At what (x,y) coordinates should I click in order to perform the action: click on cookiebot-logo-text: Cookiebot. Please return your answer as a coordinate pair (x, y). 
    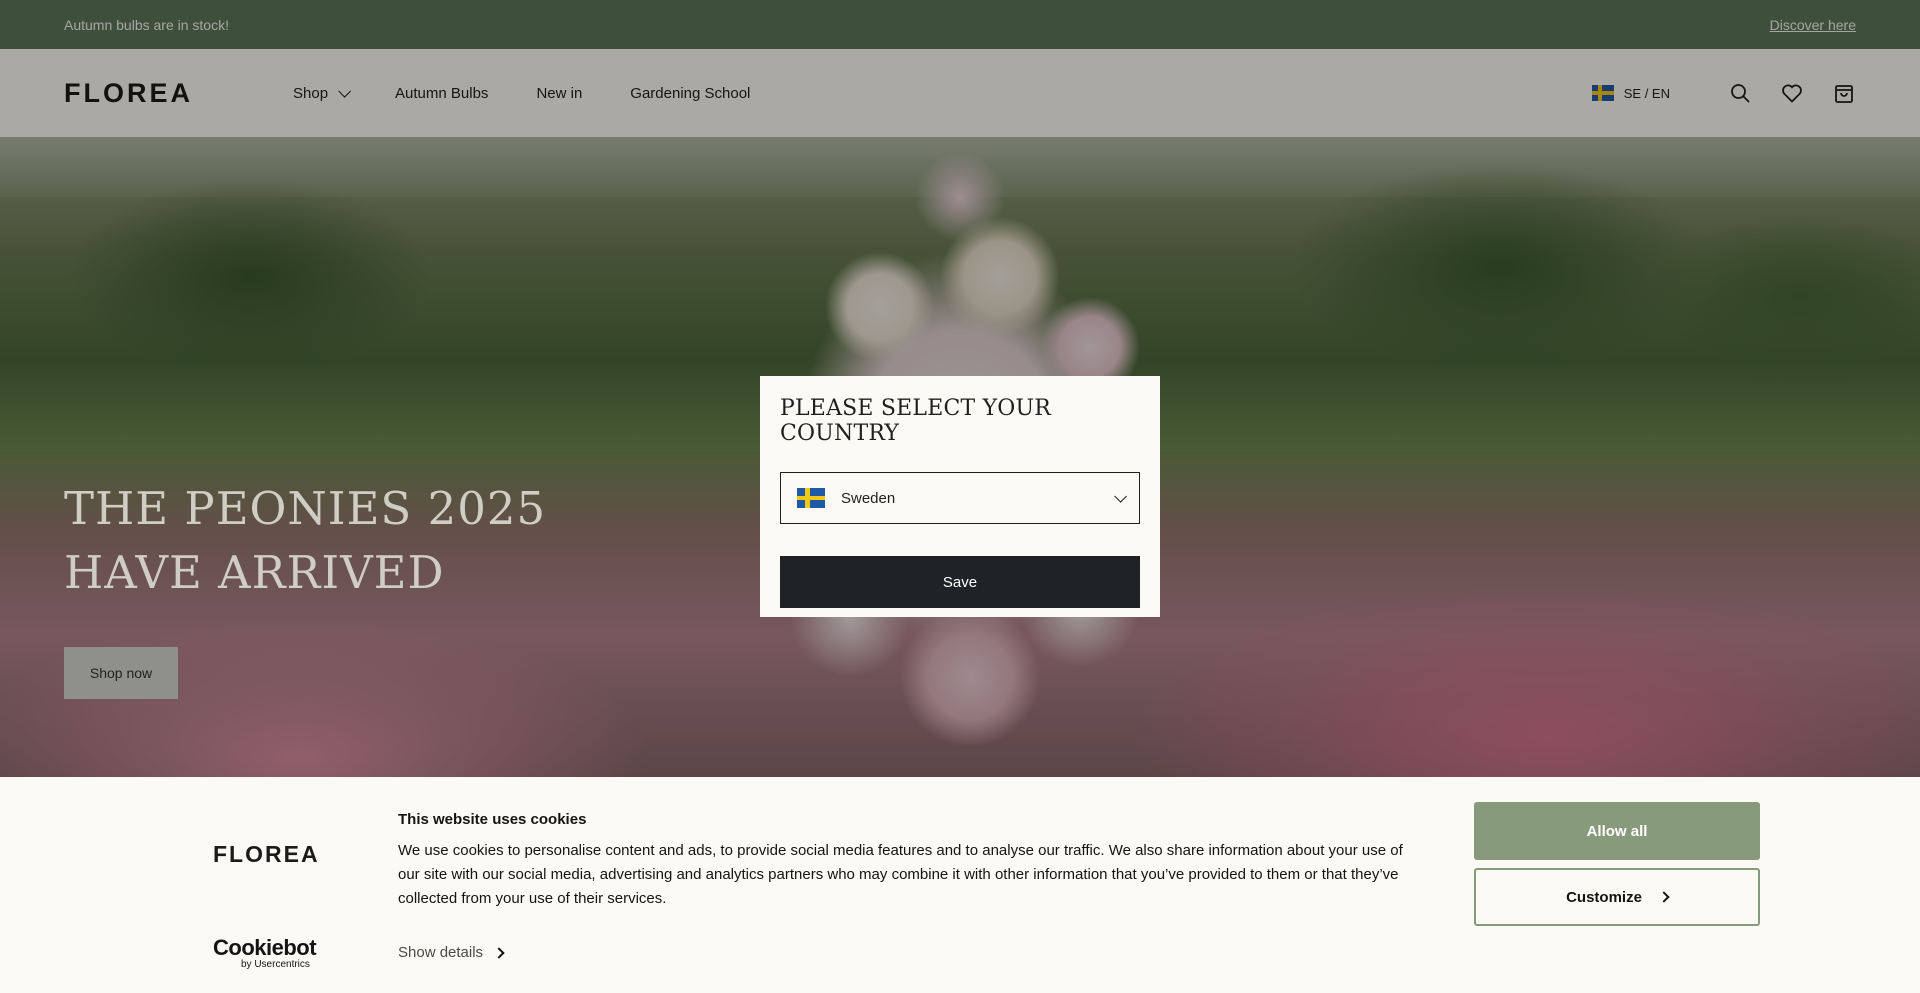
    Looking at the image, I should click on (265, 947).